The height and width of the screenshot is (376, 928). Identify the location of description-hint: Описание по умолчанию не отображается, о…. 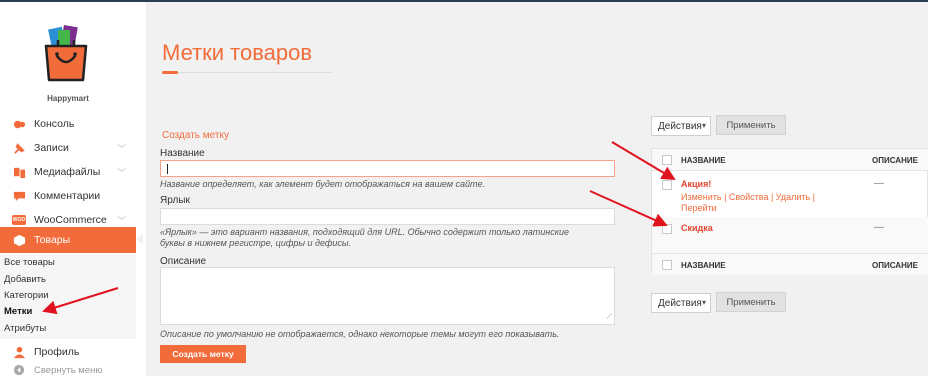
(360, 334).